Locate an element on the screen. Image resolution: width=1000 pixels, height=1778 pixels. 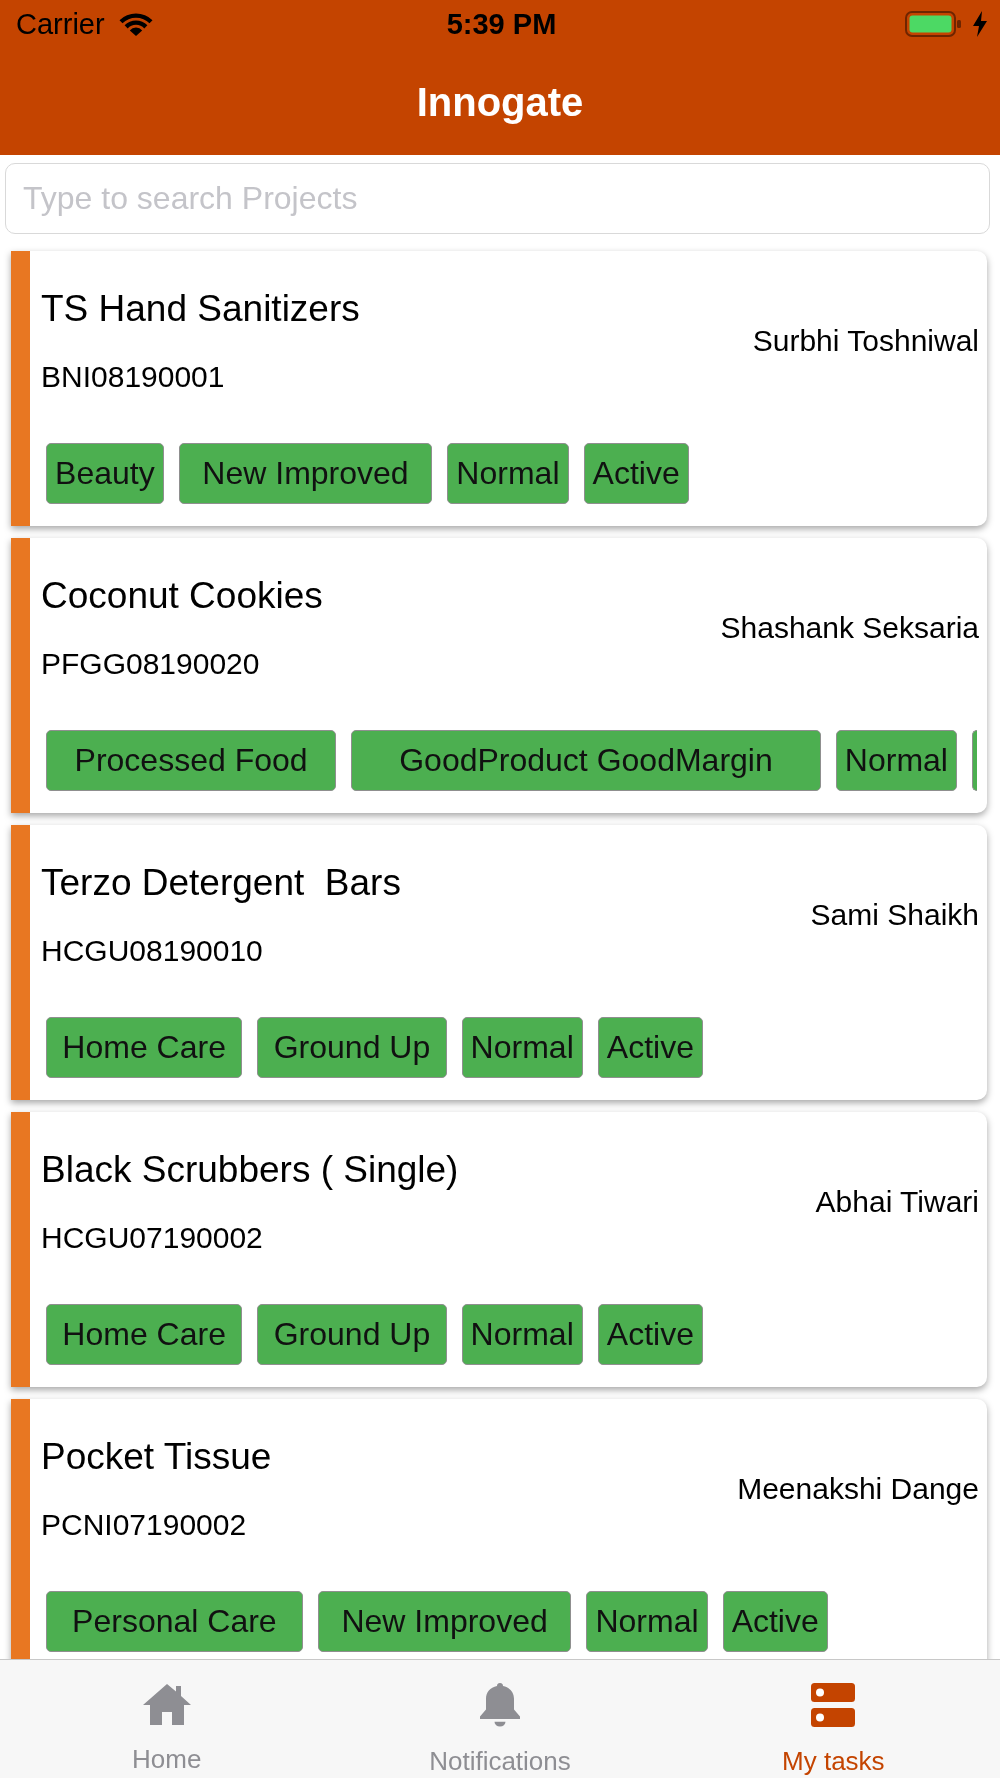
project-code: PFGG08190020 is located at coordinates (151, 664).